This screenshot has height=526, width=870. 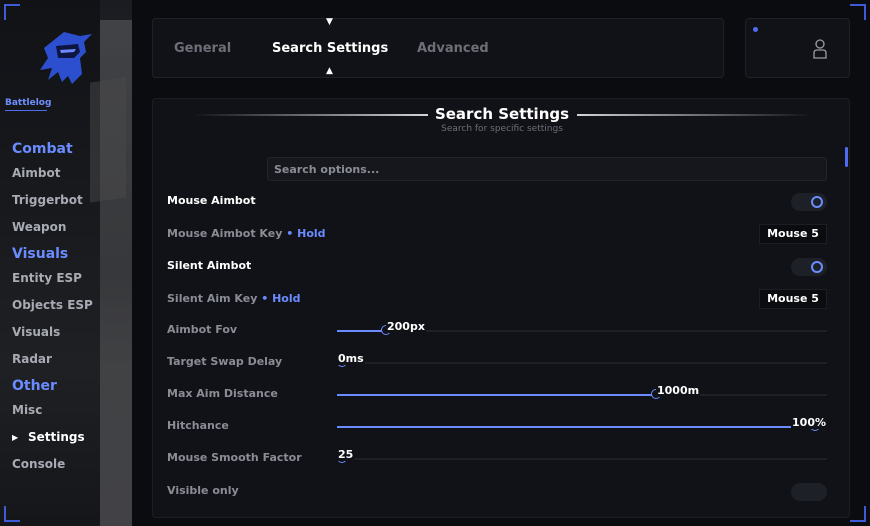 I want to click on setting-row-aimbot-fov: Aimbot Fov 200px, so click(x=497, y=331).